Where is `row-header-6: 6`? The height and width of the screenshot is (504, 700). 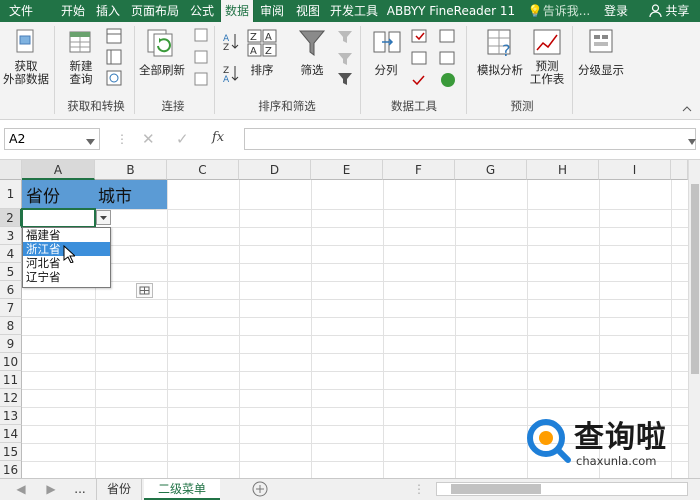 row-header-6: 6 is located at coordinates (11, 290).